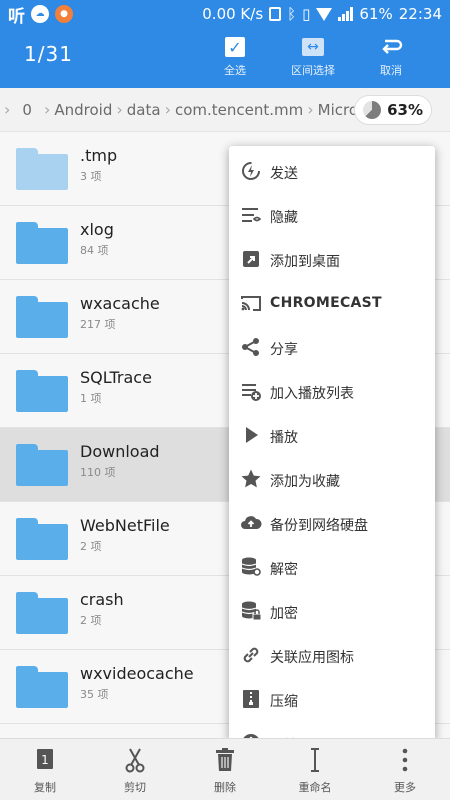 Image resolution: width=450 pixels, height=800 pixels. I want to click on more-button: 更多, so click(405, 769).